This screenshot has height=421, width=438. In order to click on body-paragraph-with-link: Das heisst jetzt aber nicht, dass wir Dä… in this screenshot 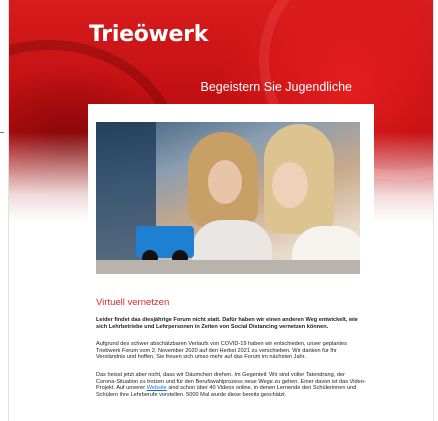, I will do `click(231, 385)`.